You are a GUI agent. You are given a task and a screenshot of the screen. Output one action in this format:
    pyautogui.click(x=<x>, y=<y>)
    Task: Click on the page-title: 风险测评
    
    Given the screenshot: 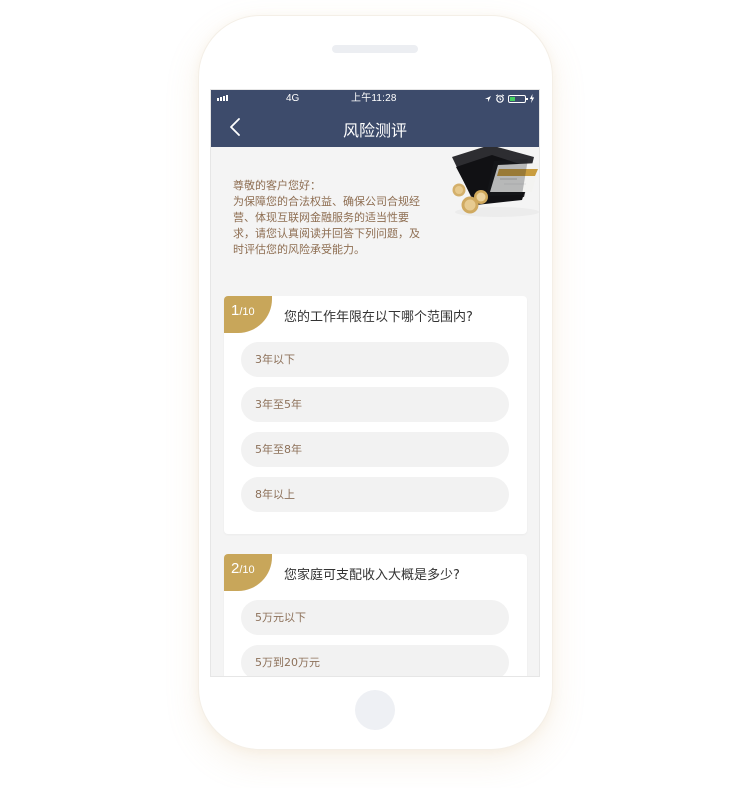 What is the action you would take?
    pyautogui.click(x=374, y=130)
    